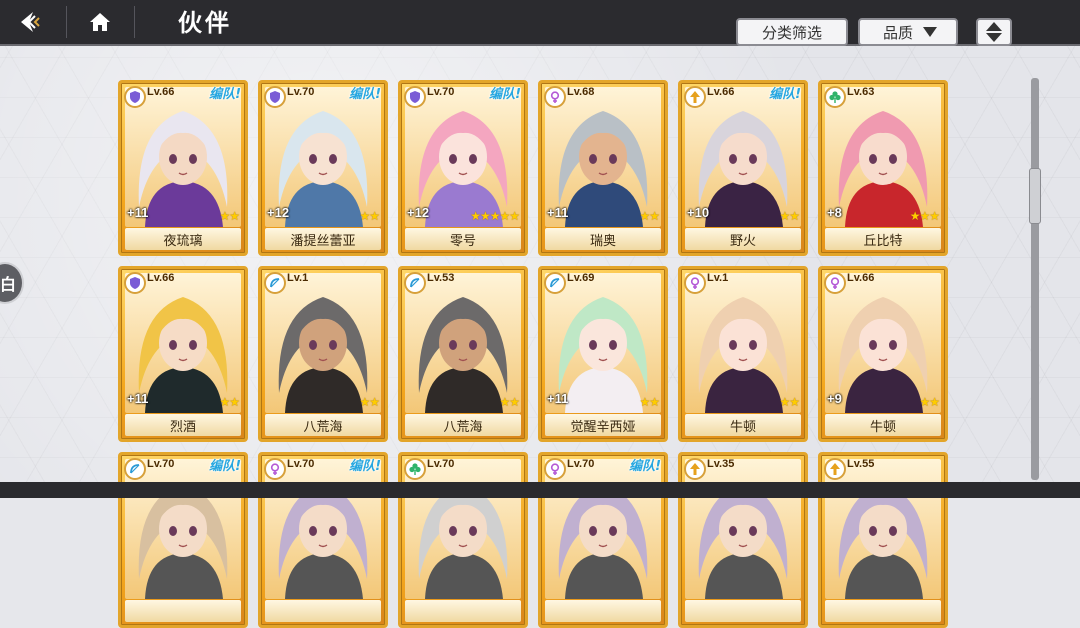  I want to click on character-name: 烈酒, so click(182, 427).